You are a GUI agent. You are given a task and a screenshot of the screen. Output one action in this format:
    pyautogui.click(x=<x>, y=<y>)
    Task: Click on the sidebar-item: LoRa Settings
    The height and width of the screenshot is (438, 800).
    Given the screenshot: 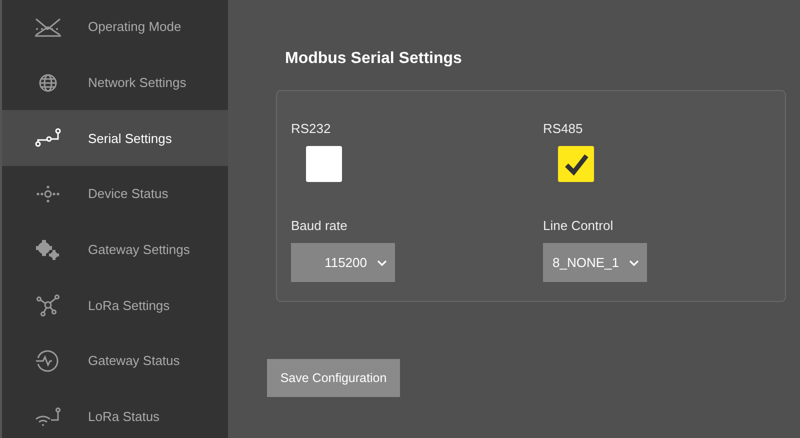 What is the action you would take?
    pyautogui.click(x=115, y=305)
    